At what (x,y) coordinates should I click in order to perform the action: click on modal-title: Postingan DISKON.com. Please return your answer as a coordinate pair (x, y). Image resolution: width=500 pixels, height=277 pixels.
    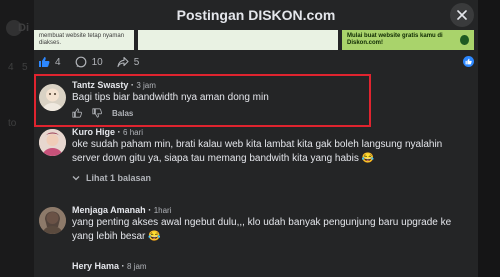
    Looking at the image, I should click on (256, 15).